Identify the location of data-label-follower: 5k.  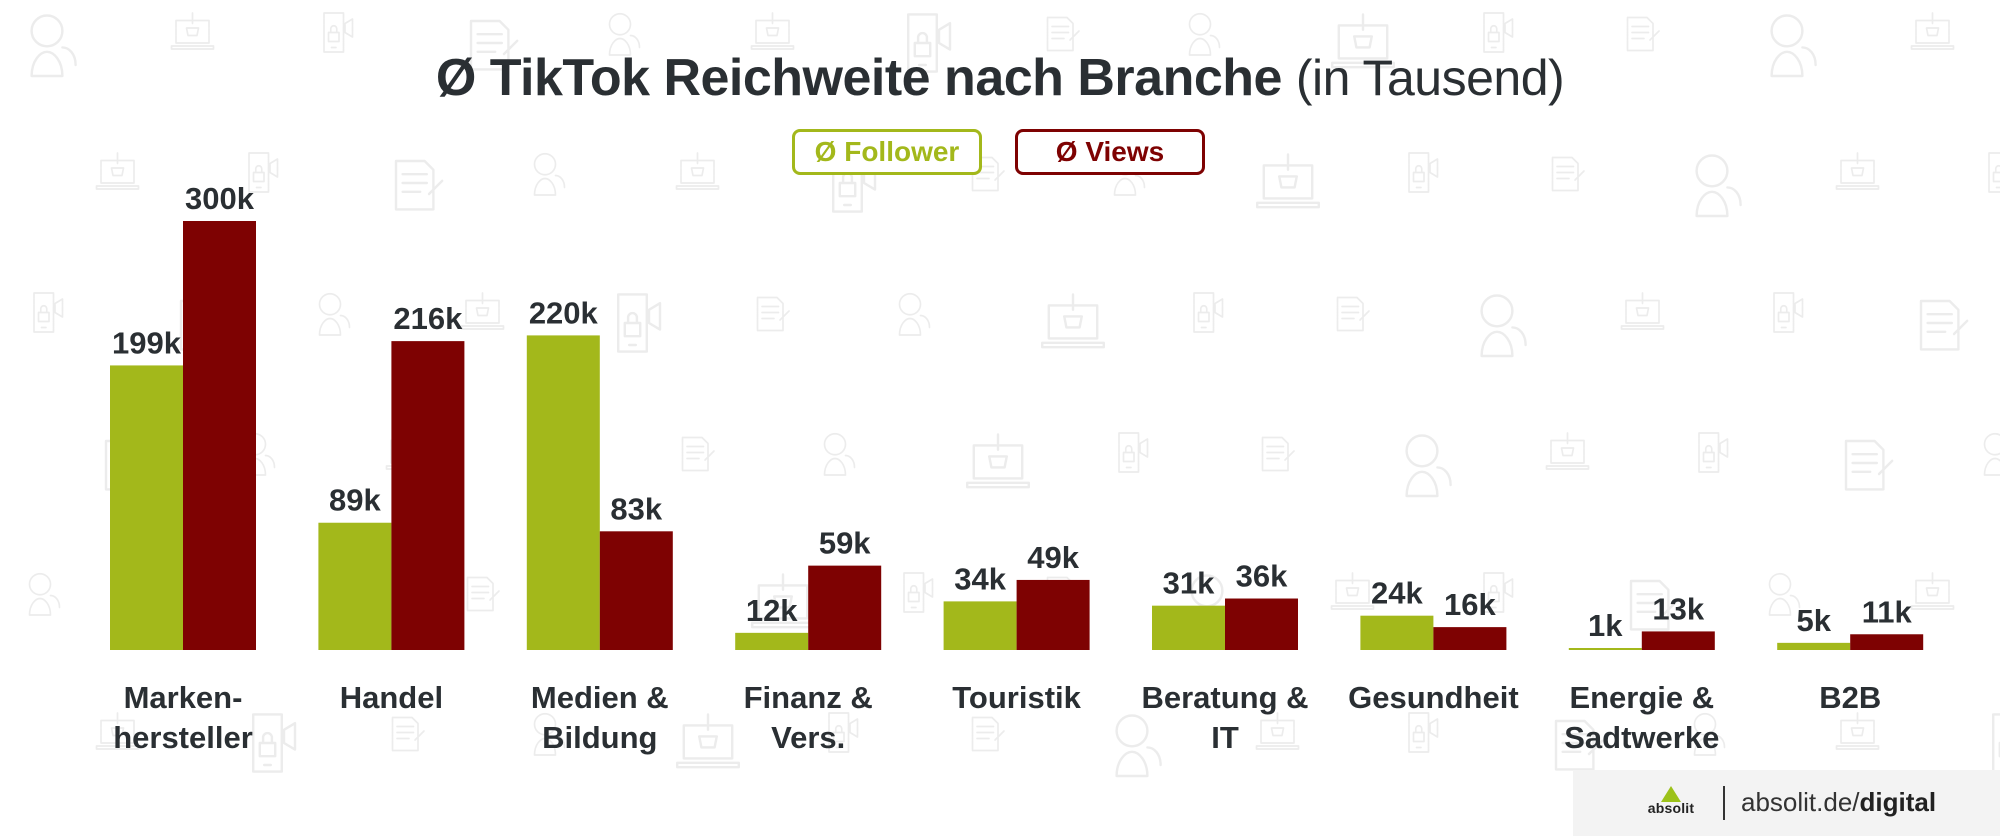
(1813, 620).